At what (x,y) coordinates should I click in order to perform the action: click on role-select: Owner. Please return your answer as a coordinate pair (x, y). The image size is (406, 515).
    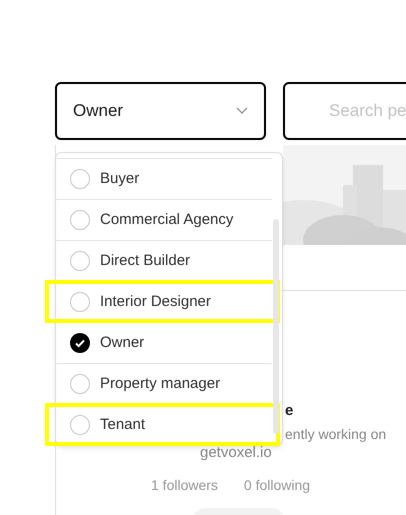
    Looking at the image, I should click on (160, 111).